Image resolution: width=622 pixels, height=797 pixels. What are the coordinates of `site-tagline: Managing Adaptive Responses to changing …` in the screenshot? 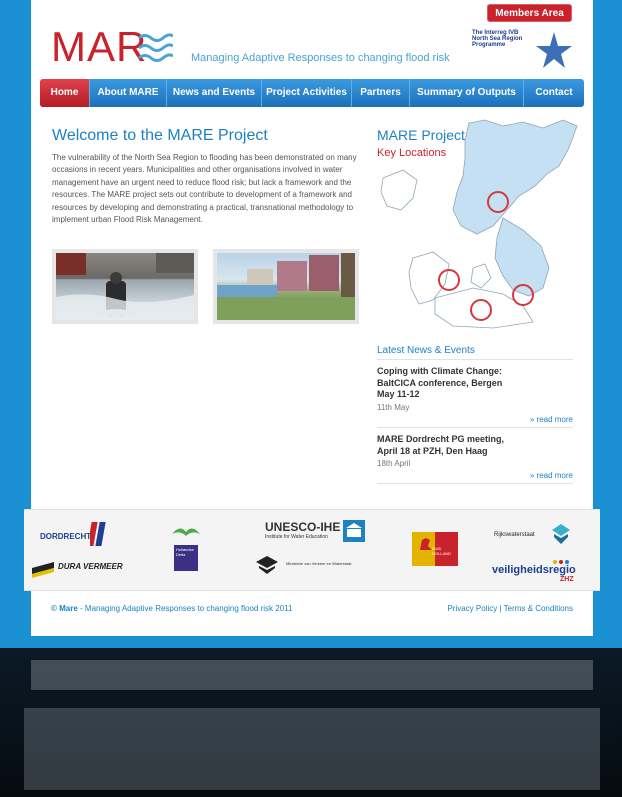 It's located at (320, 58).